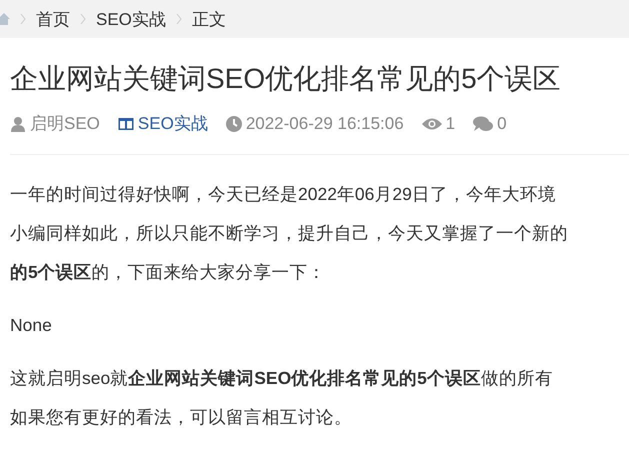 The height and width of the screenshot is (450, 629). I want to click on paragraph-line: 如果您有更好的看法，可以留言相互讨论。, so click(181, 417).